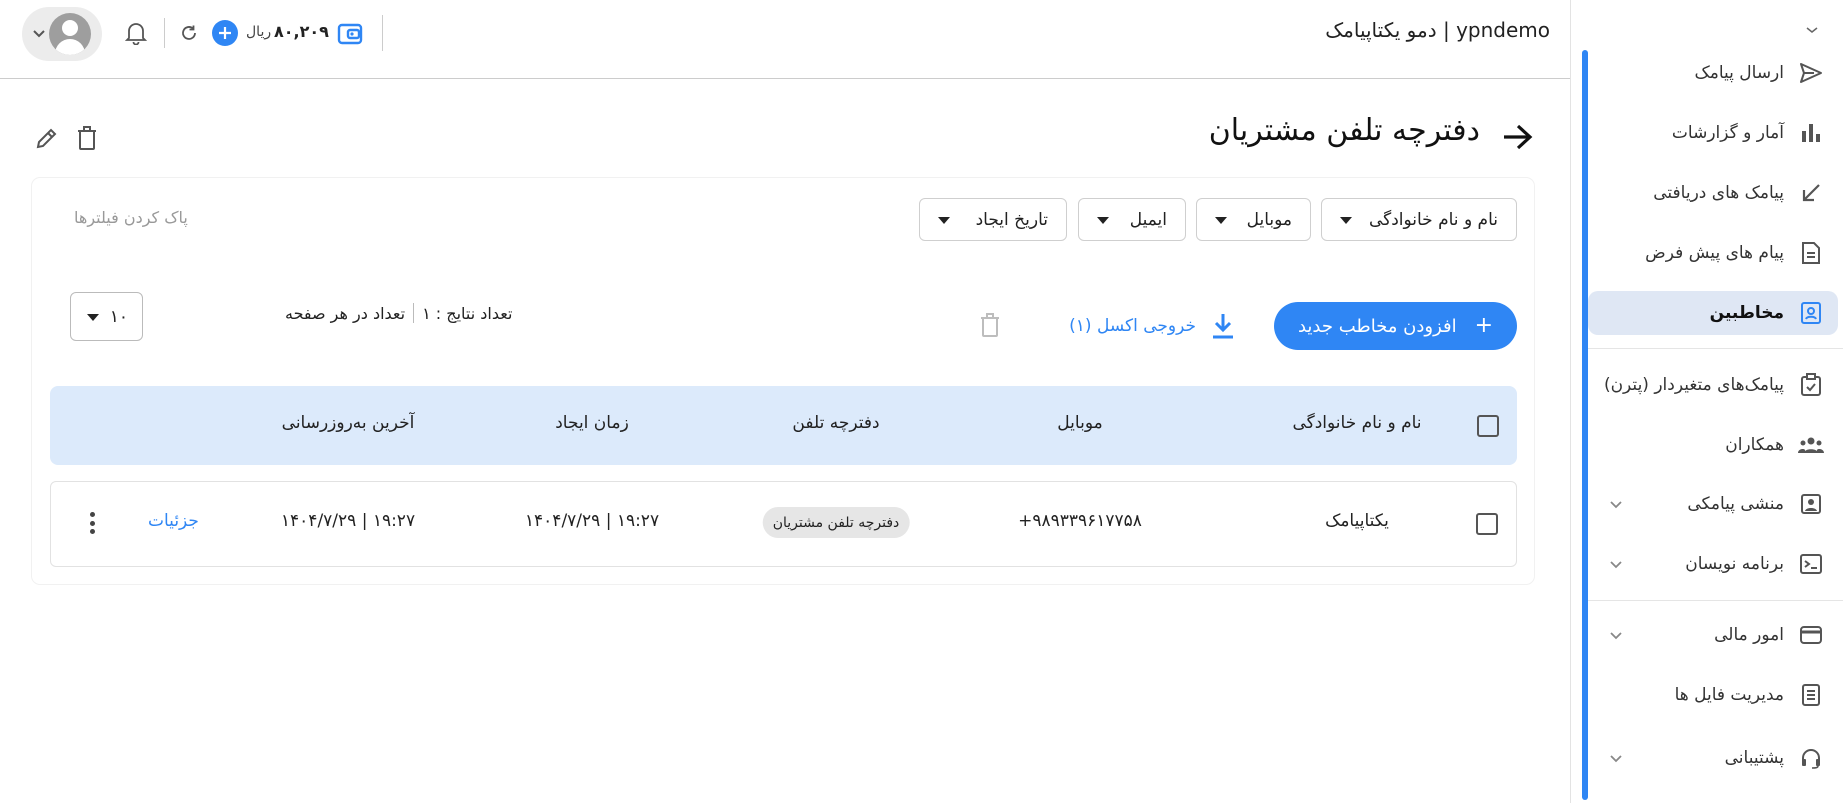 This screenshot has height=803, width=1845. Describe the element at coordinates (1734, 564) in the screenshot. I see `sidebar-item-label: برنامه نویسان` at that location.